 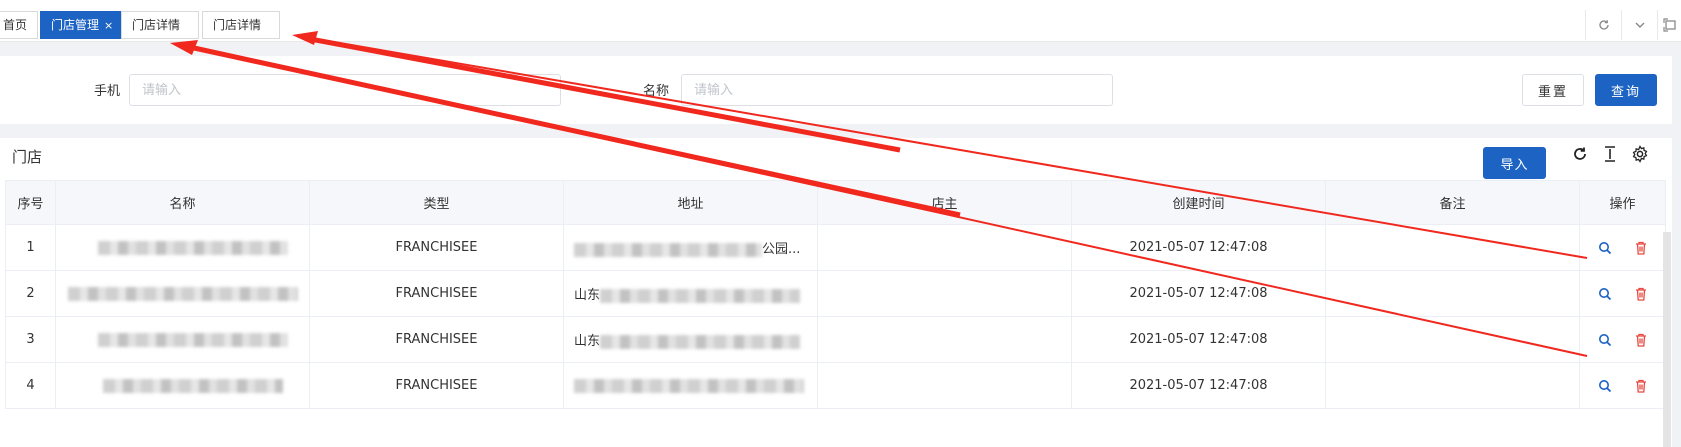 I want to click on table-row: 3 FRANCHISEE 山东 2021-05-07 12:47:08, so click(x=835, y=339).